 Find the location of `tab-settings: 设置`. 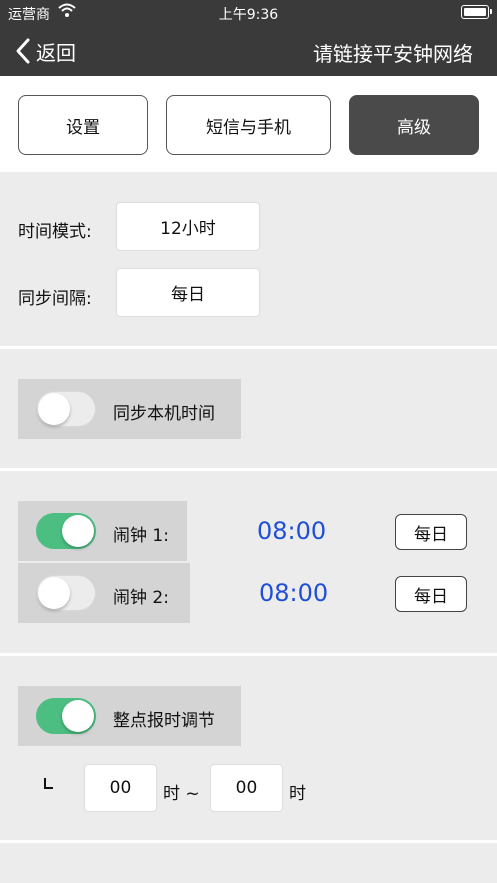

tab-settings: 设置 is located at coordinates (83, 125).